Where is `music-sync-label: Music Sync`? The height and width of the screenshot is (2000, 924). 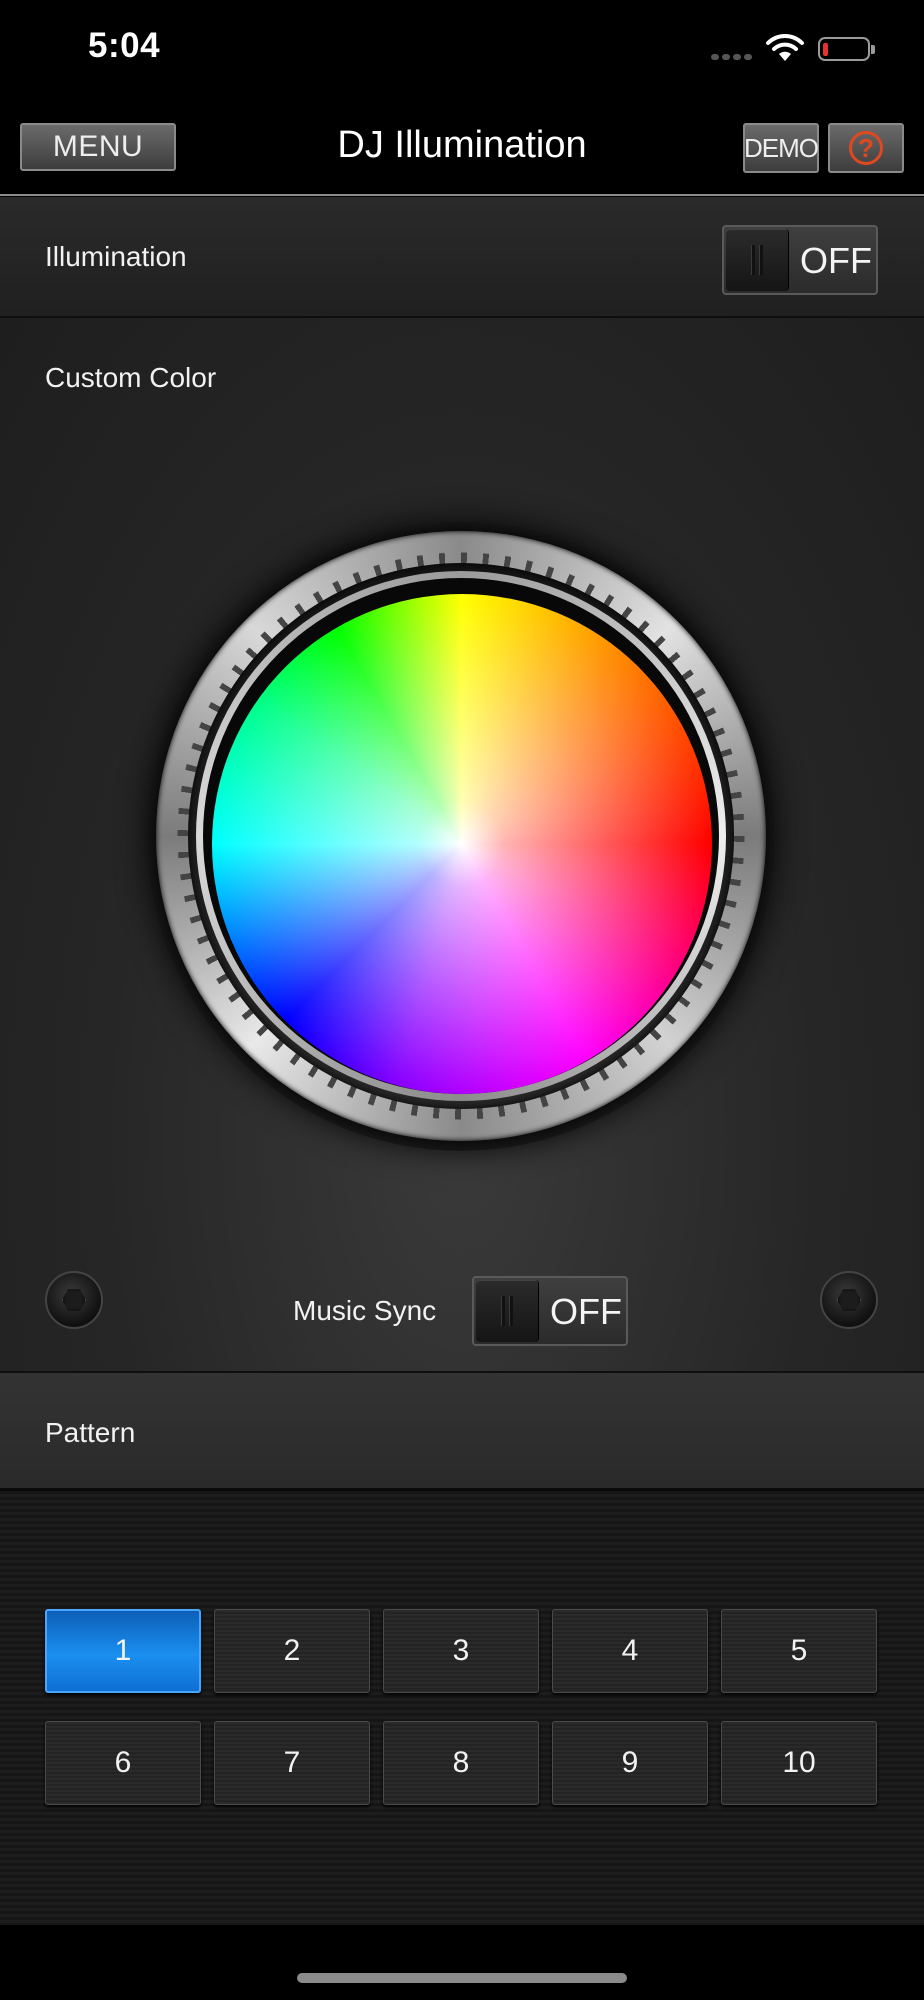 music-sync-label: Music Sync is located at coordinates (365, 1310).